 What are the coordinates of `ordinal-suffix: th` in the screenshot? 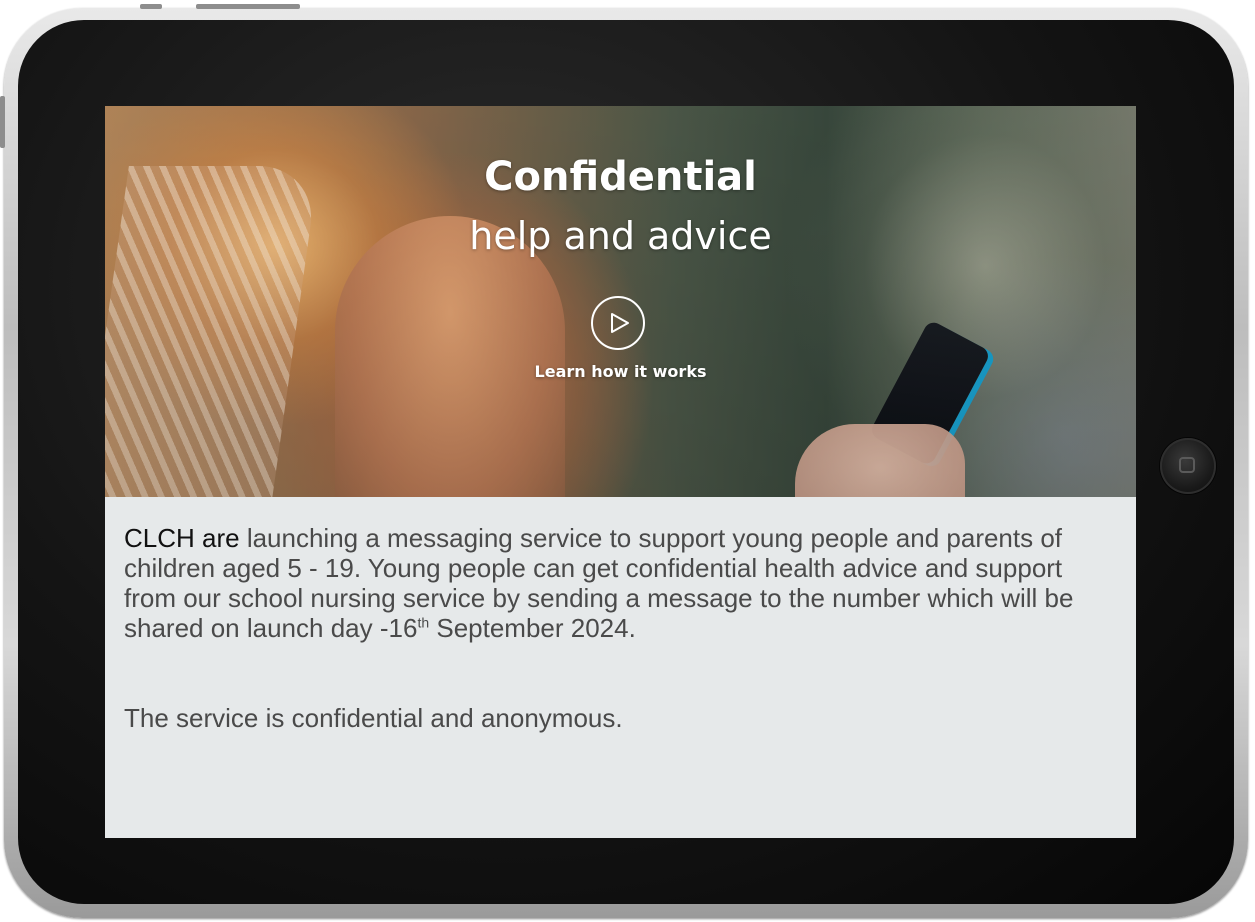 It's located at (423, 622).